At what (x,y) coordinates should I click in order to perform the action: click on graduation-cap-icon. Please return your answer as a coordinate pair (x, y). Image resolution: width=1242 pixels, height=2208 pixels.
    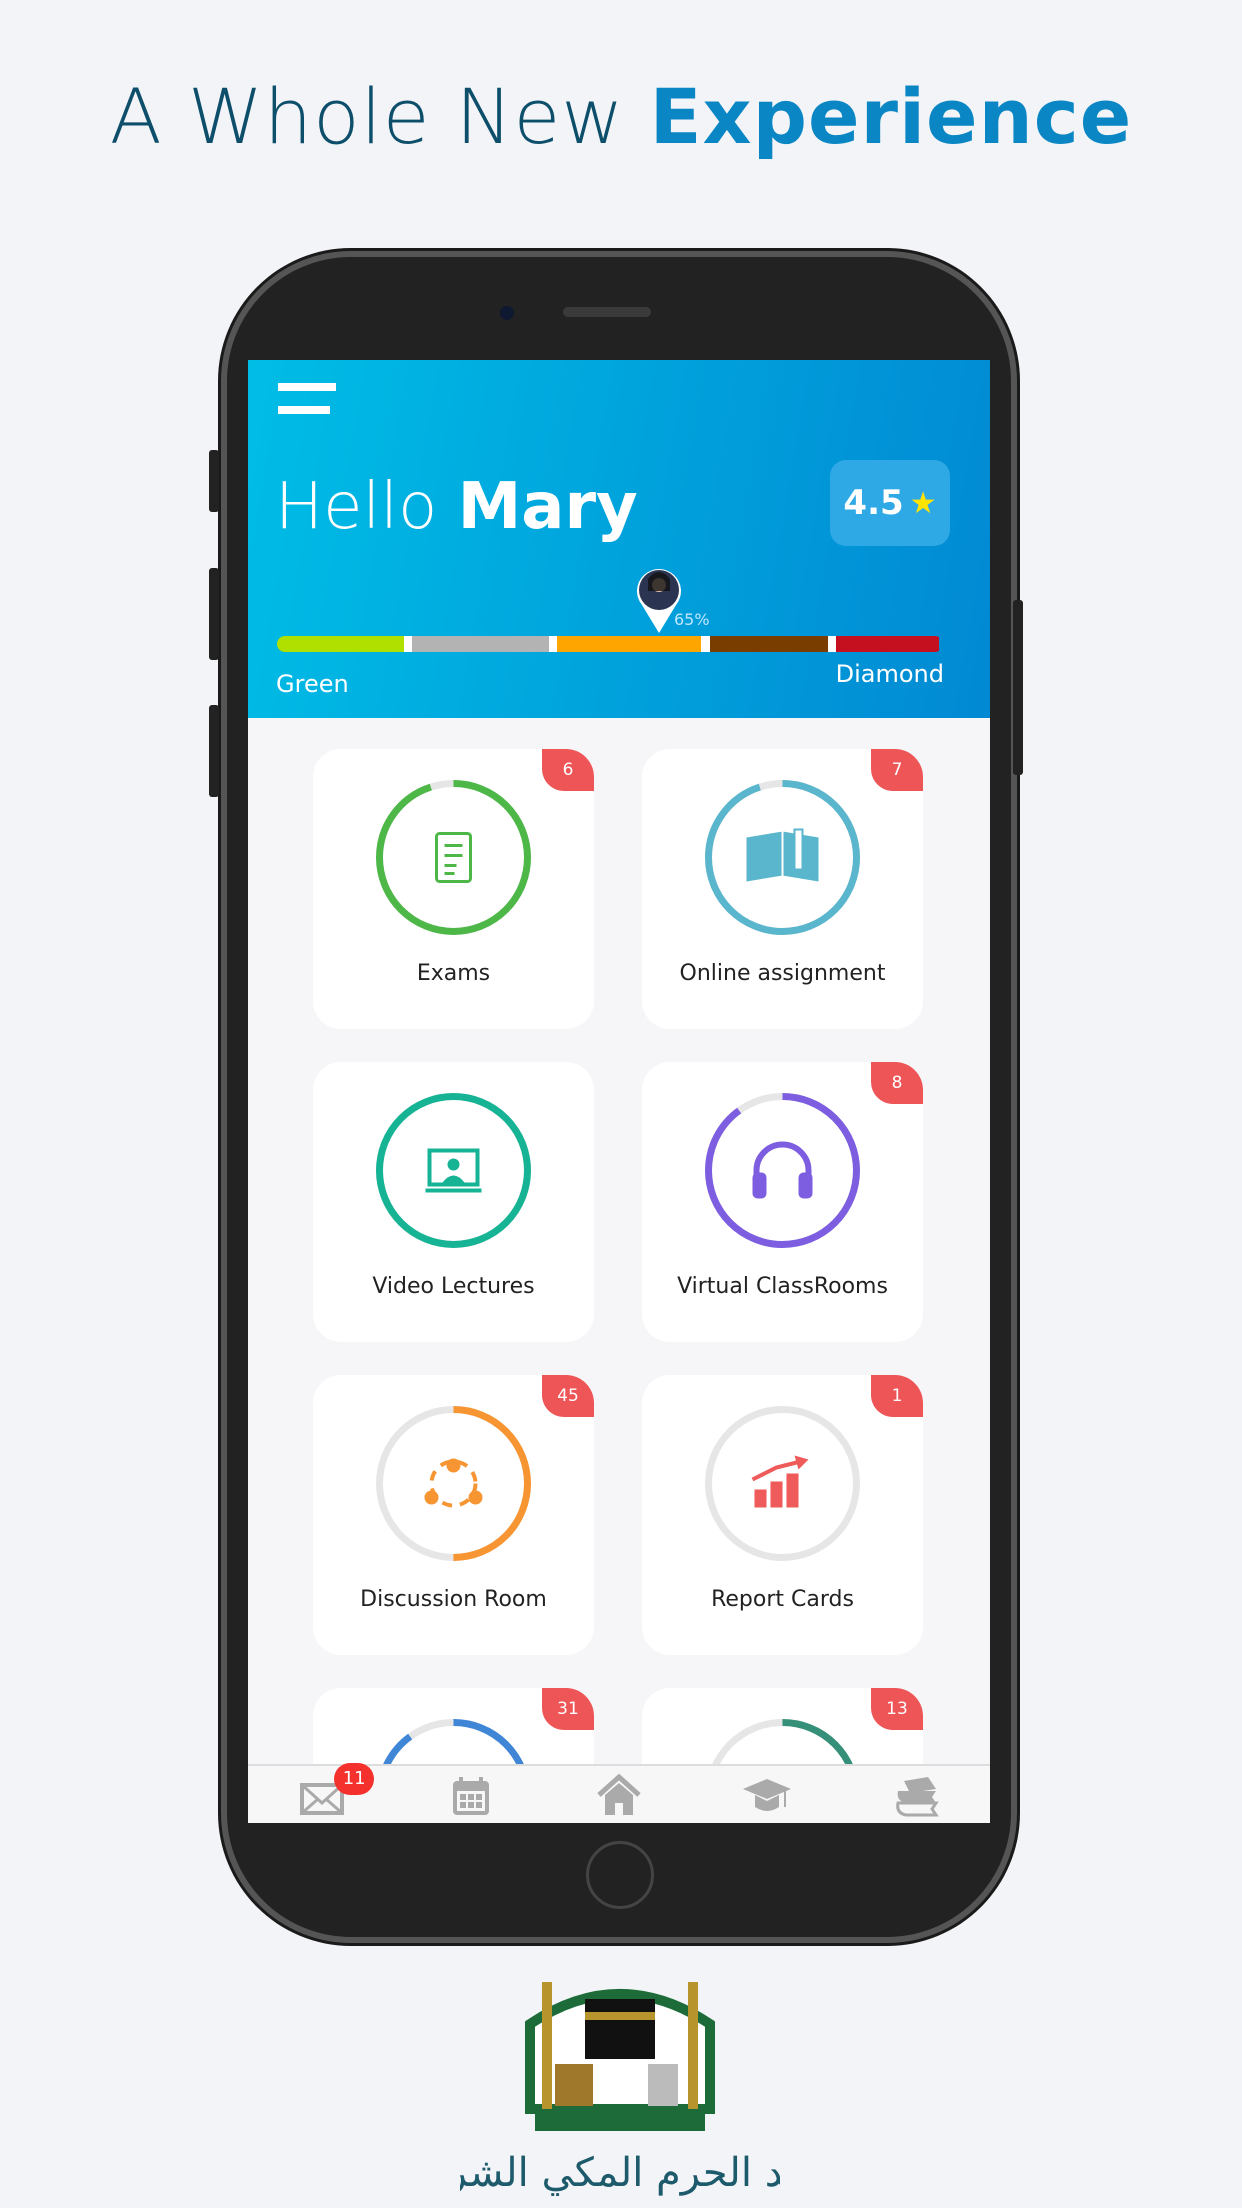
    Looking at the image, I should click on (767, 1794).